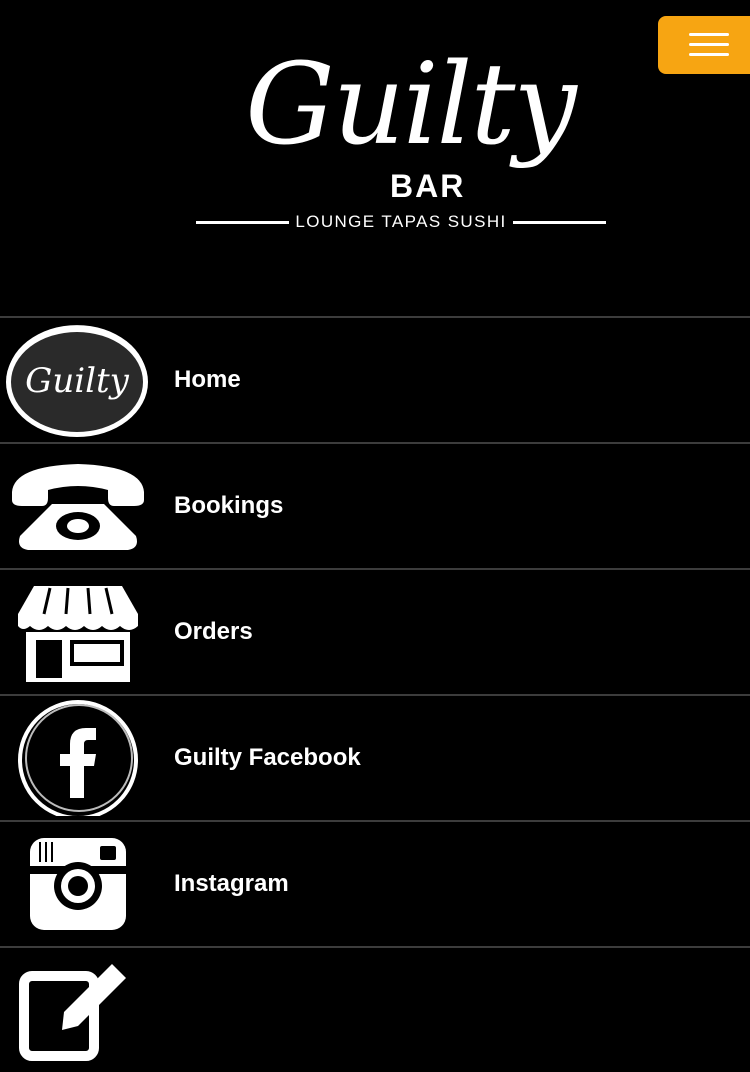 The width and height of the screenshot is (750, 1072). I want to click on menu-item-bookings: Bookings, so click(375, 505).